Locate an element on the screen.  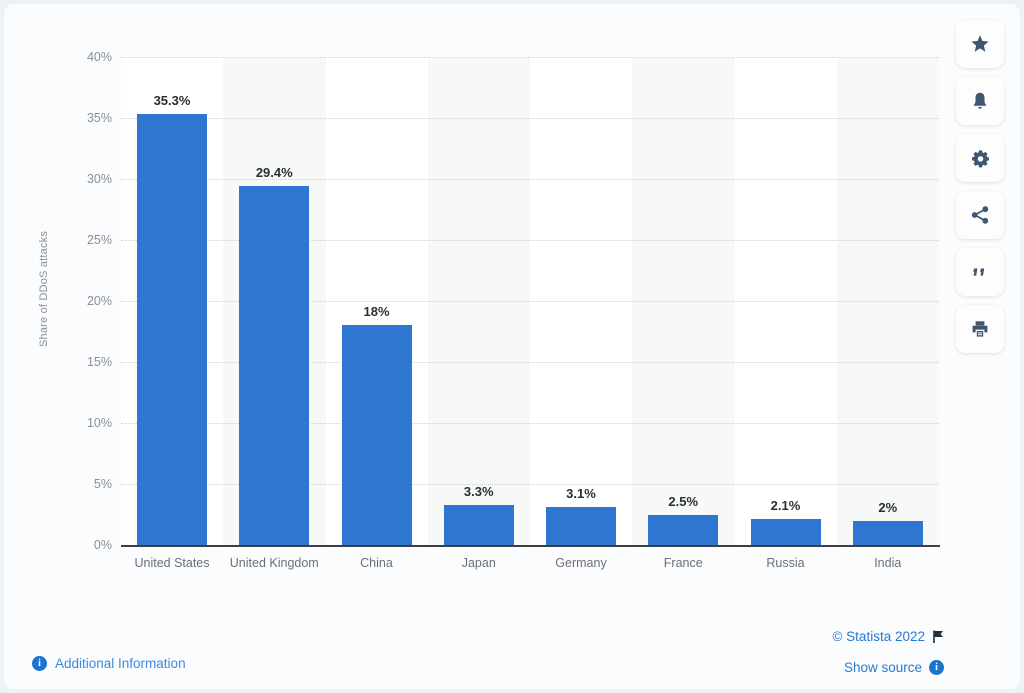
bar-value-label: 18% is located at coordinates (376, 312).